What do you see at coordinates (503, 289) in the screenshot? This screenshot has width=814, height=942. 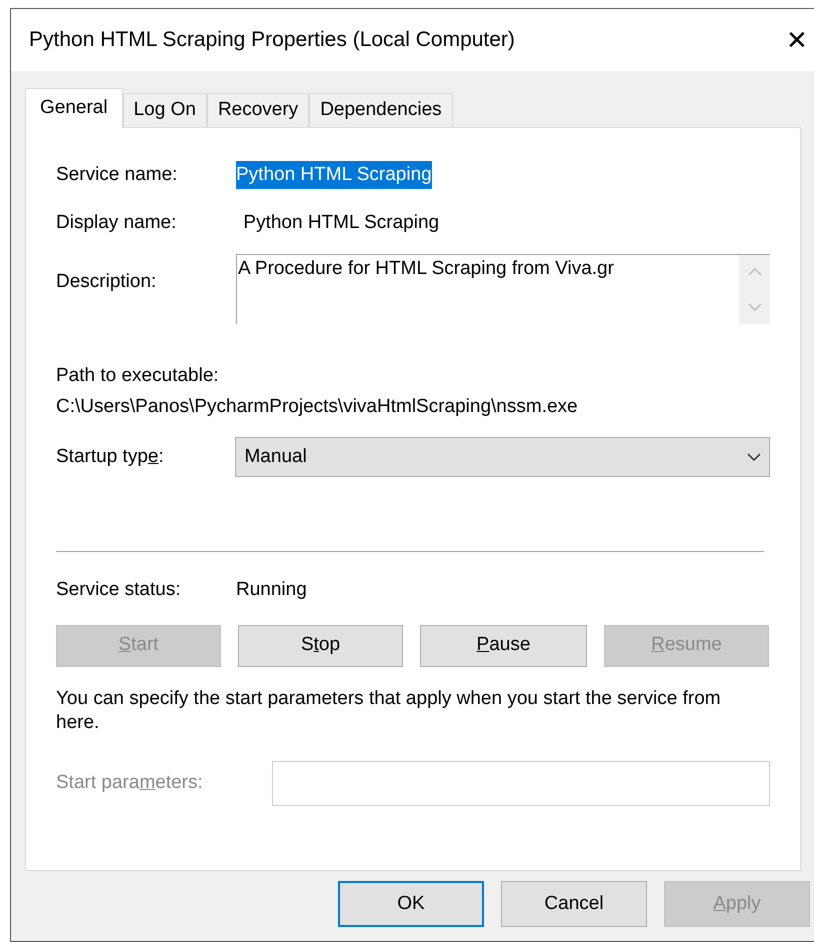 I see `description-field: A Procedure for HTML Scraping from Viva.gr` at bounding box center [503, 289].